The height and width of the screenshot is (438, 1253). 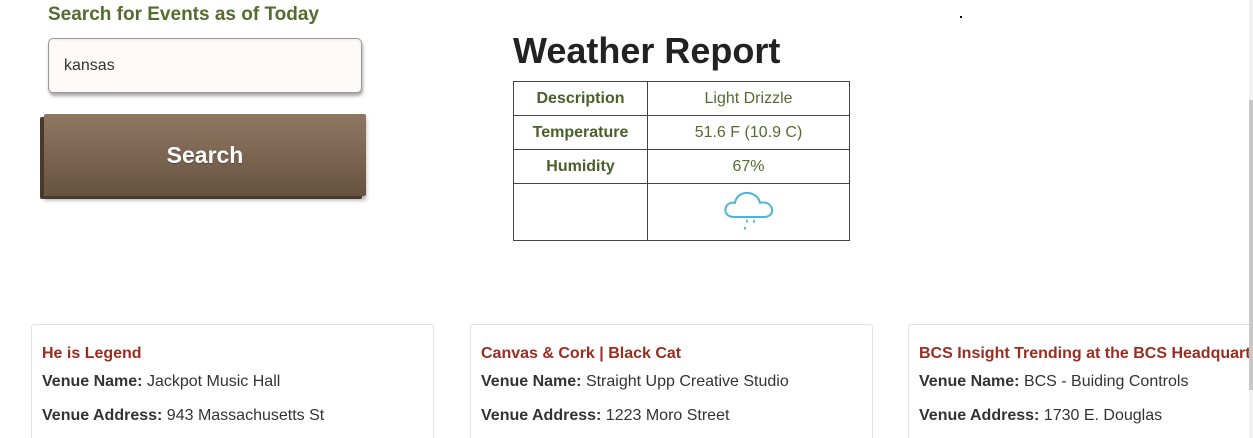 What do you see at coordinates (580, 166) in the screenshot?
I see `weather-label: Humidity` at bounding box center [580, 166].